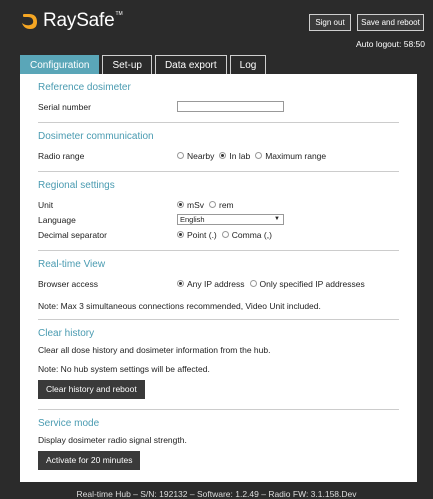 Image resolution: width=433 pixels, height=499 pixels. What do you see at coordinates (190, 205) in the screenshot?
I see `unit-msv: mSv` at bounding box center [190, 205].